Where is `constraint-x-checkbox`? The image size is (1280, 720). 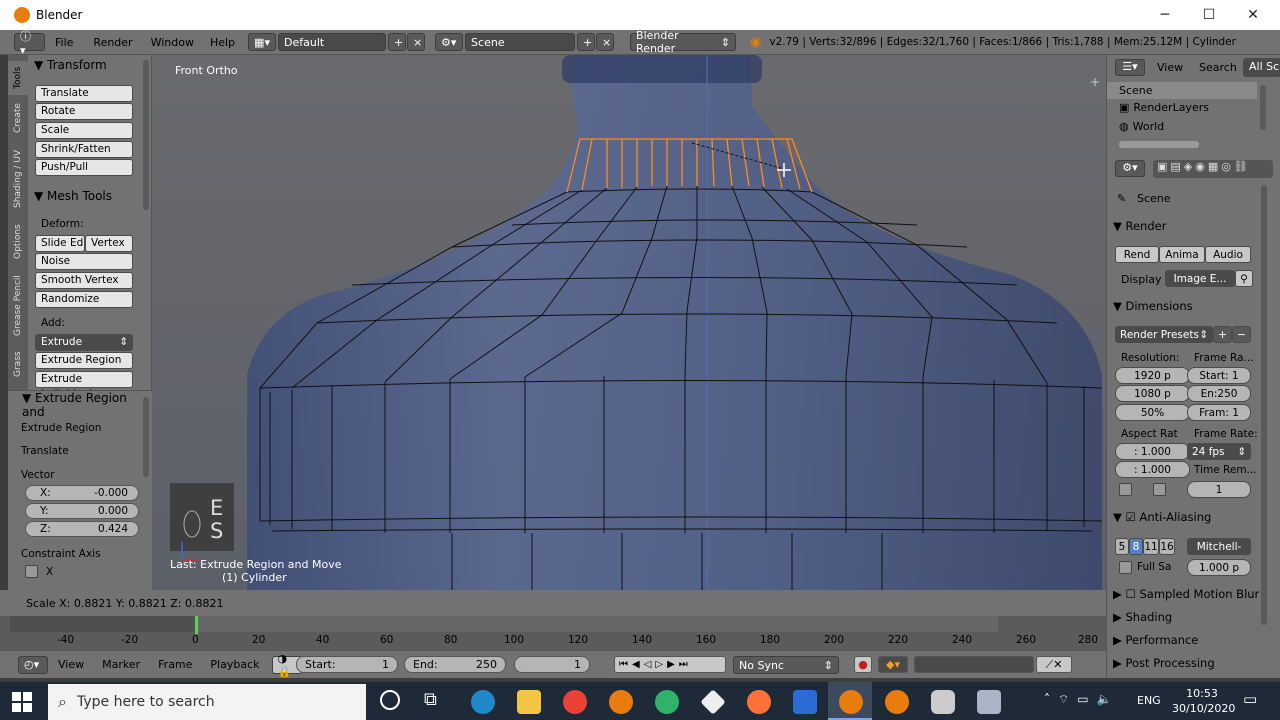
constraint-x-checkbox is located at coordinates (31, 571).